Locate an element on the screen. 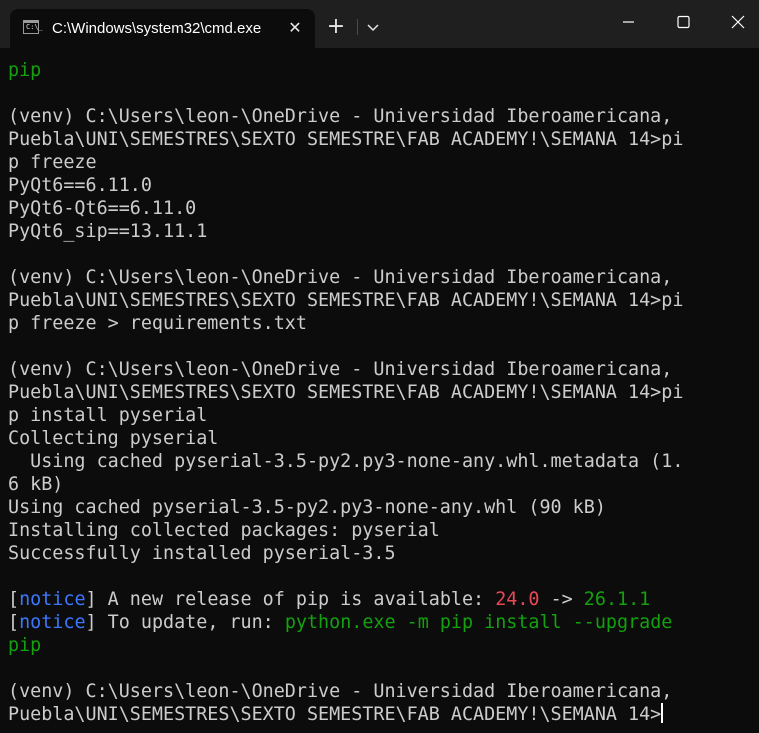 The image size is (759, 733). old-version: 24.0 is located at coordinates (517, 599).